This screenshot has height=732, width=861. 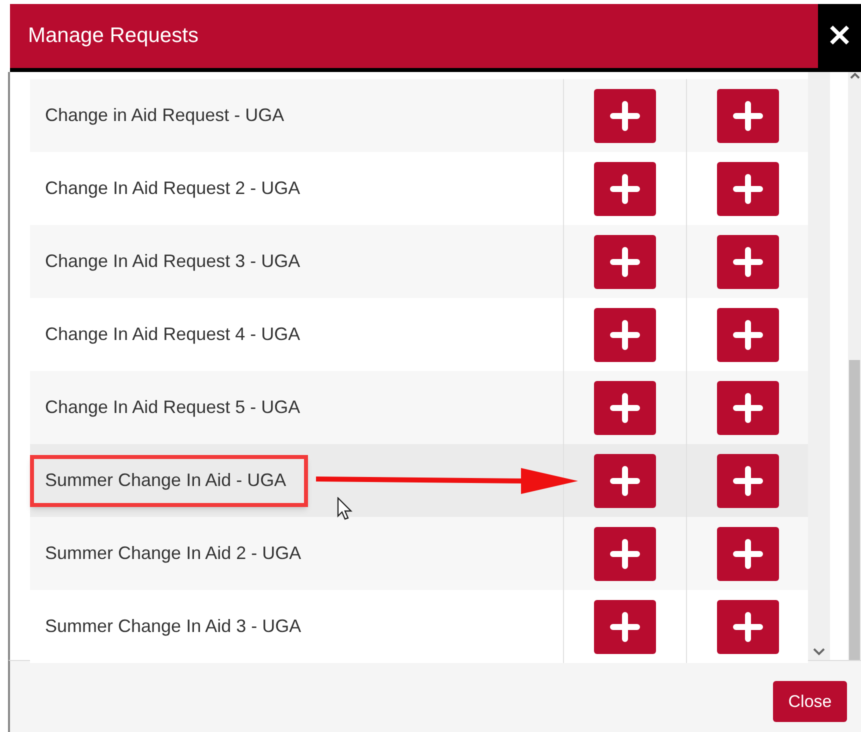 What do you see at coordinates (819, 652) in the screenshot?
I see `chevron-down-icon` at bounding box center [819, 652].